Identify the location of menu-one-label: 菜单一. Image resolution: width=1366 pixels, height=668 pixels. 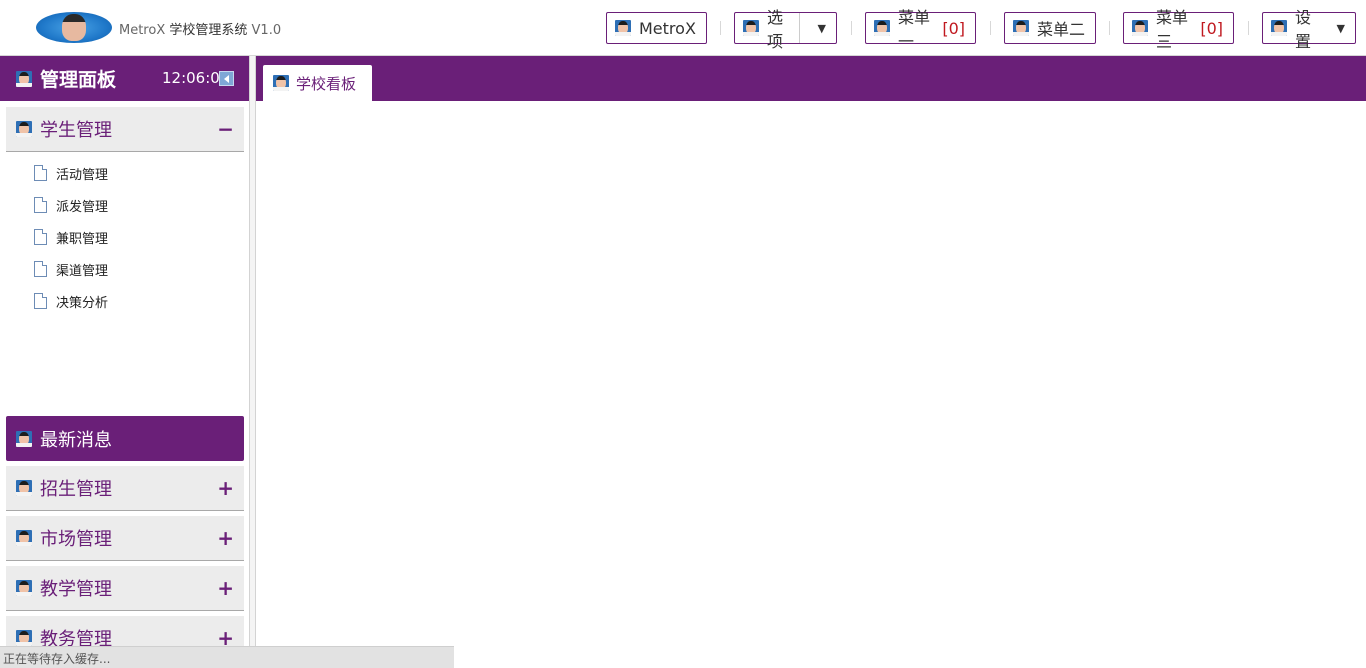
(914, 29).